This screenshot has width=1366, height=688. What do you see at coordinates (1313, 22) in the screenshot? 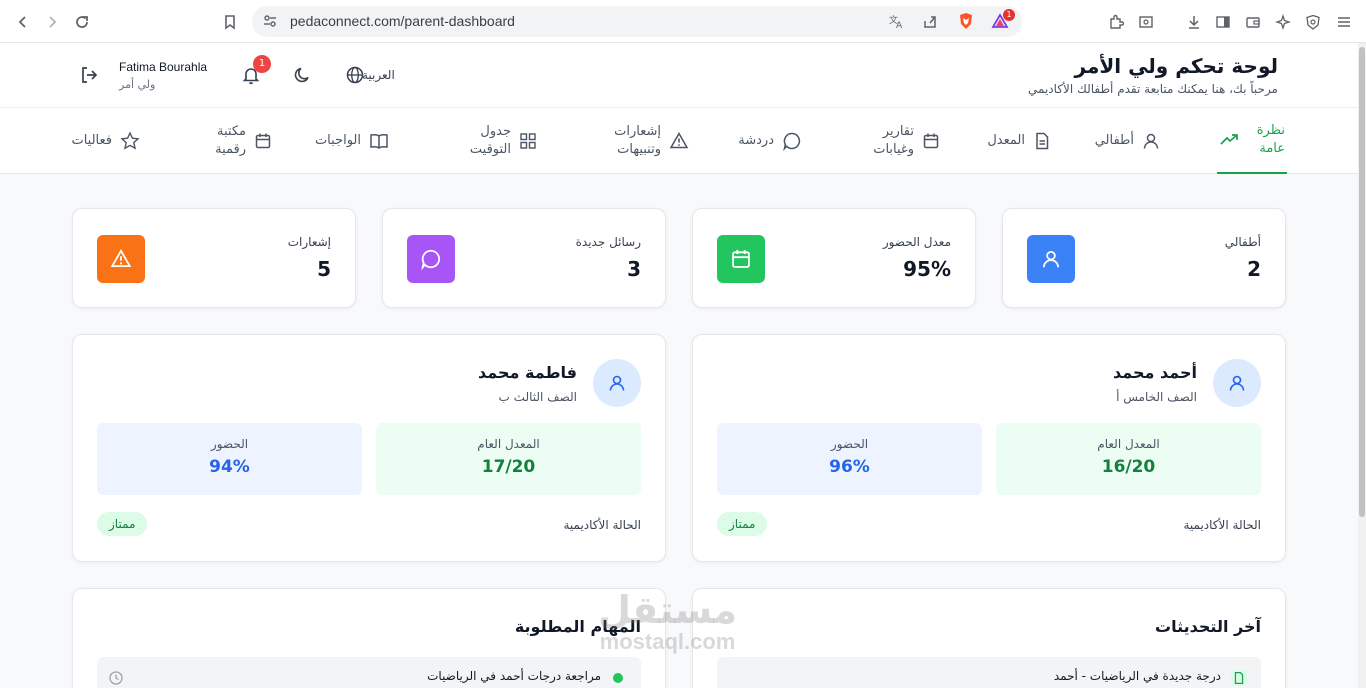
I see `vpn-icon` at bounding box center [1313, 22].